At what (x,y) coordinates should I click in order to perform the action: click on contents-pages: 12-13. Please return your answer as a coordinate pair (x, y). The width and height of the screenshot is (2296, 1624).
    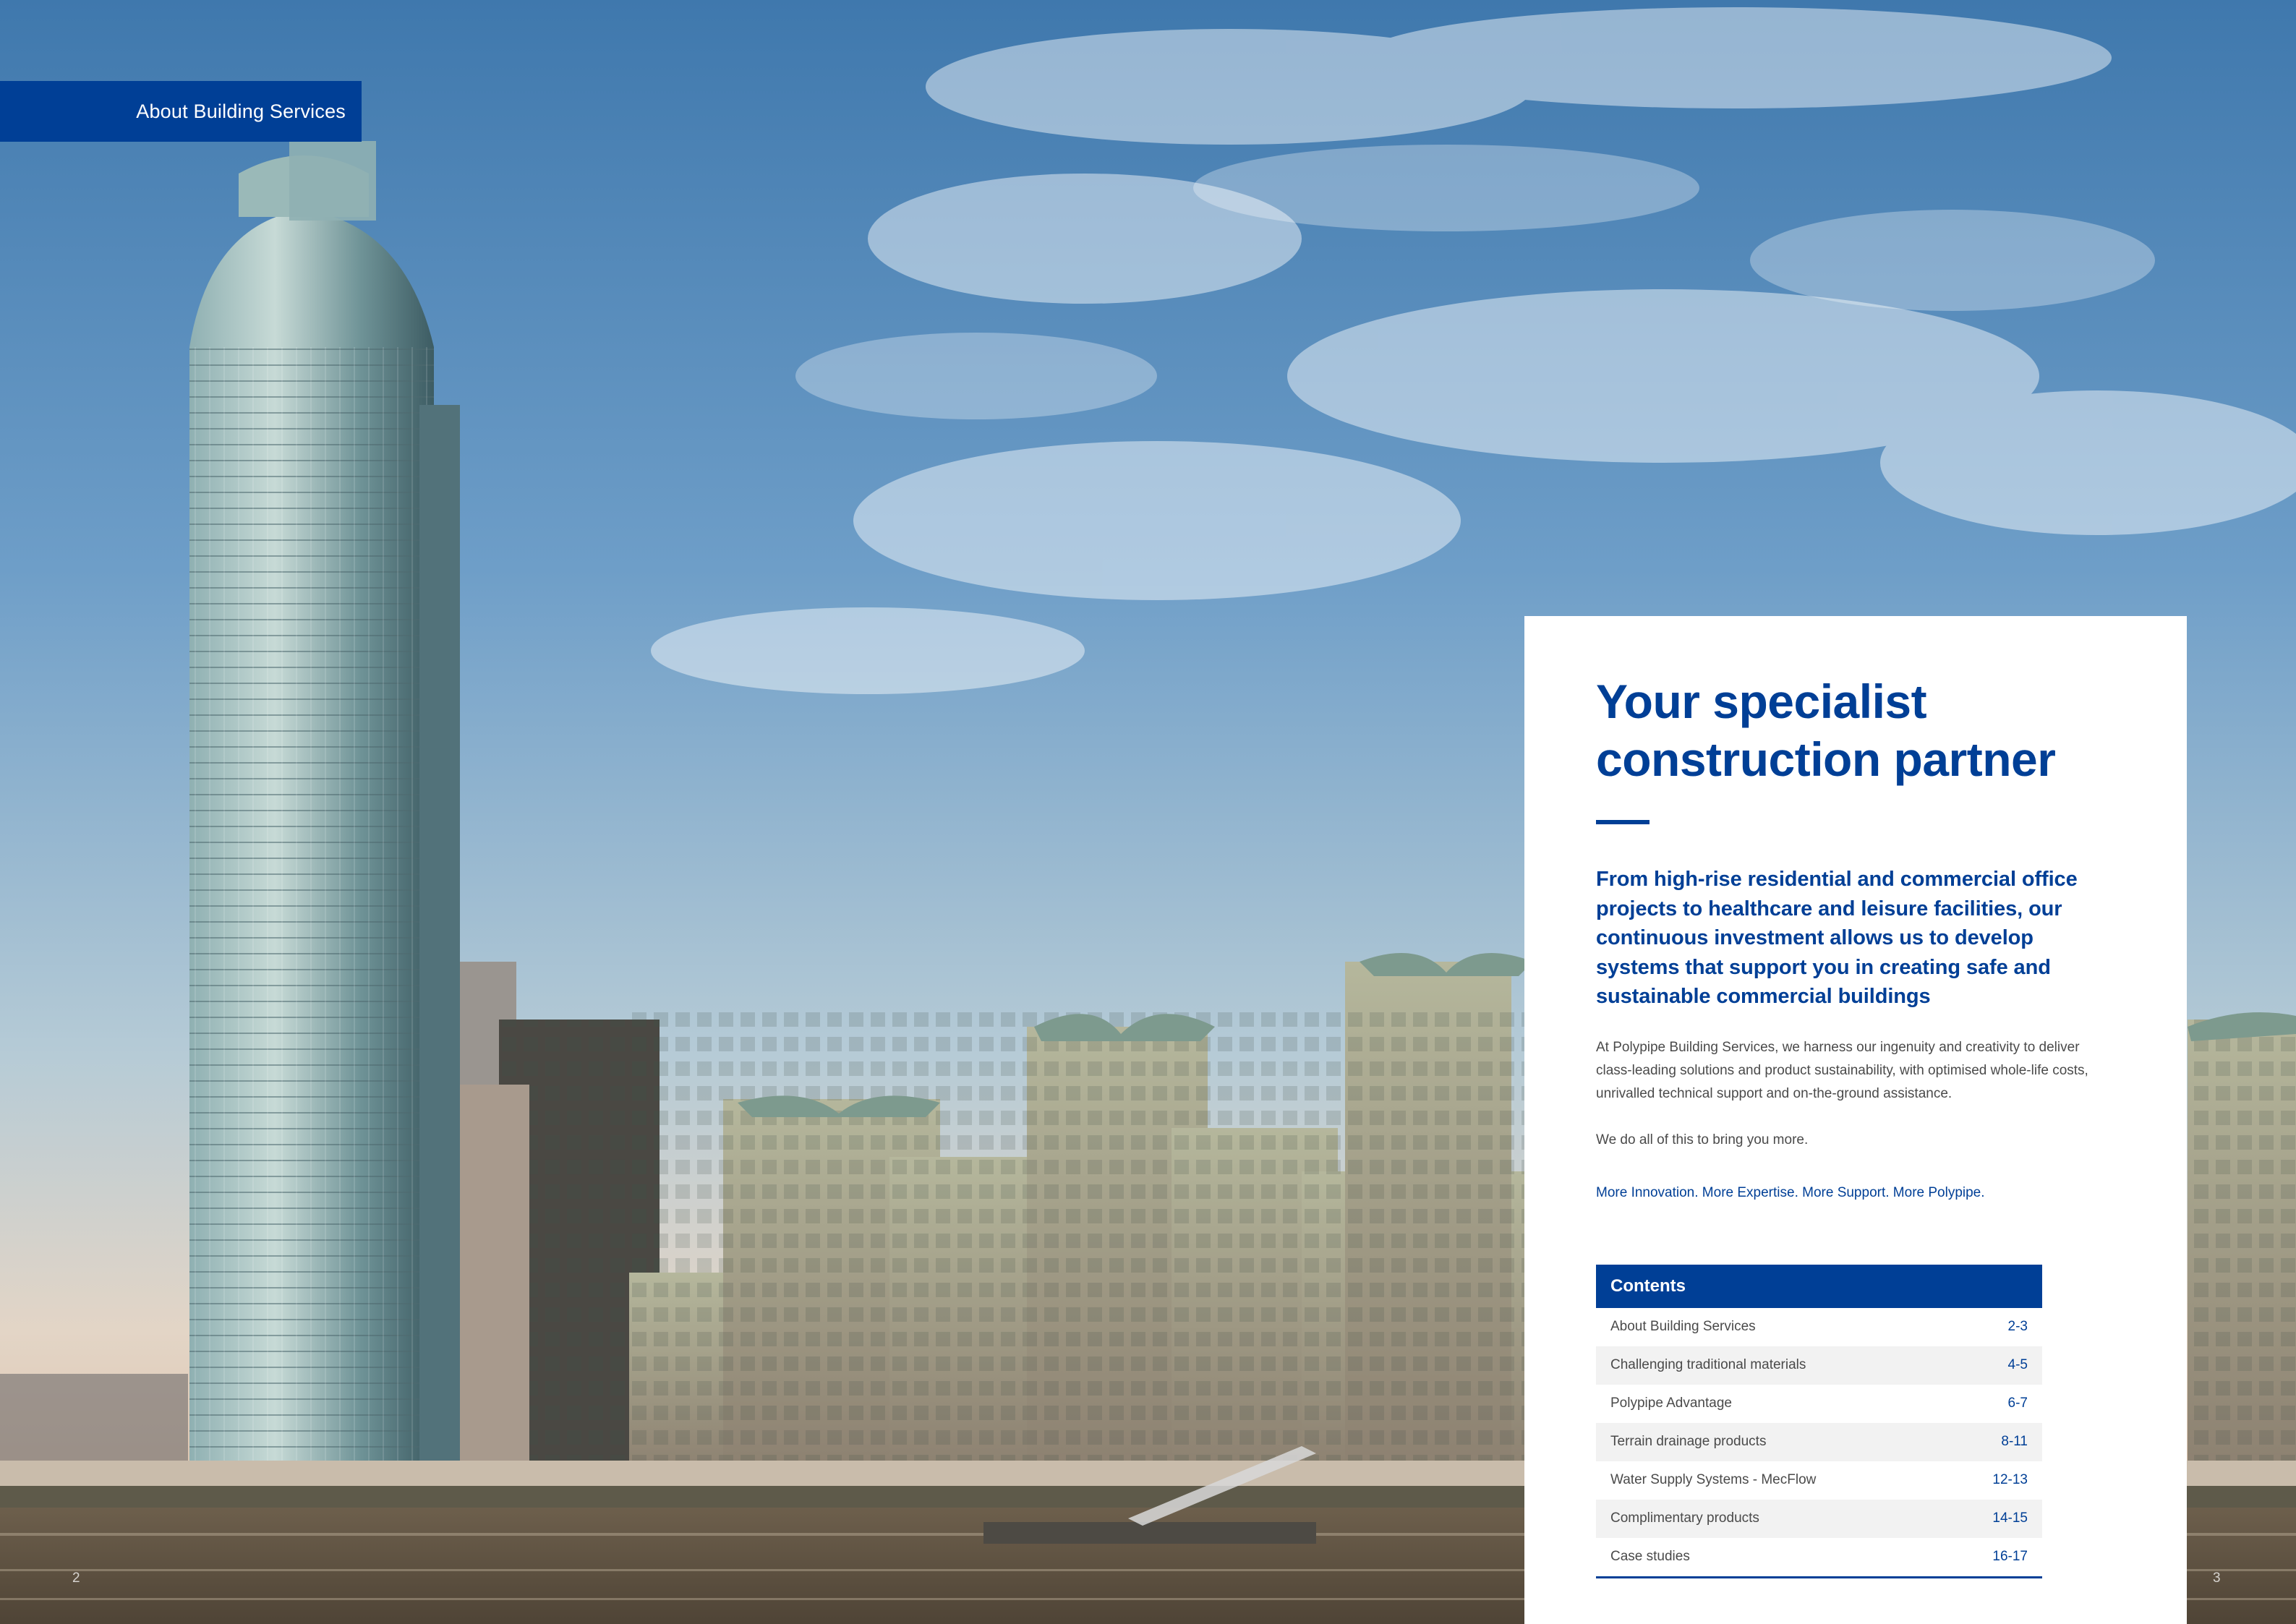
    Looking at the image, I should click on (2010, 1479).